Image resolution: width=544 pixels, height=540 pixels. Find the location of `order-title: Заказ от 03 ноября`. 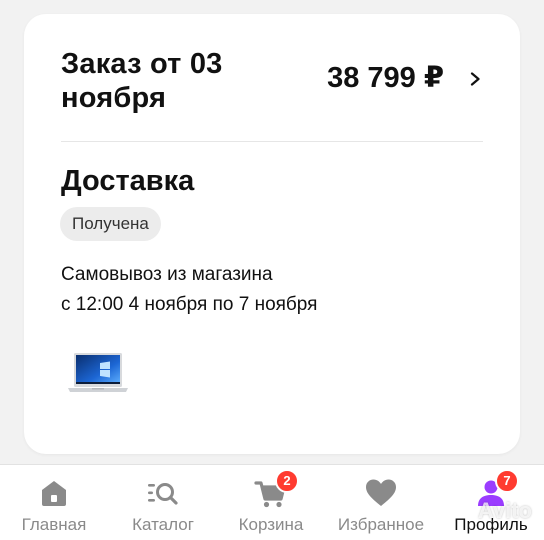

order-title: Заказ от 03 ноября is located at coordinates (142, 81).